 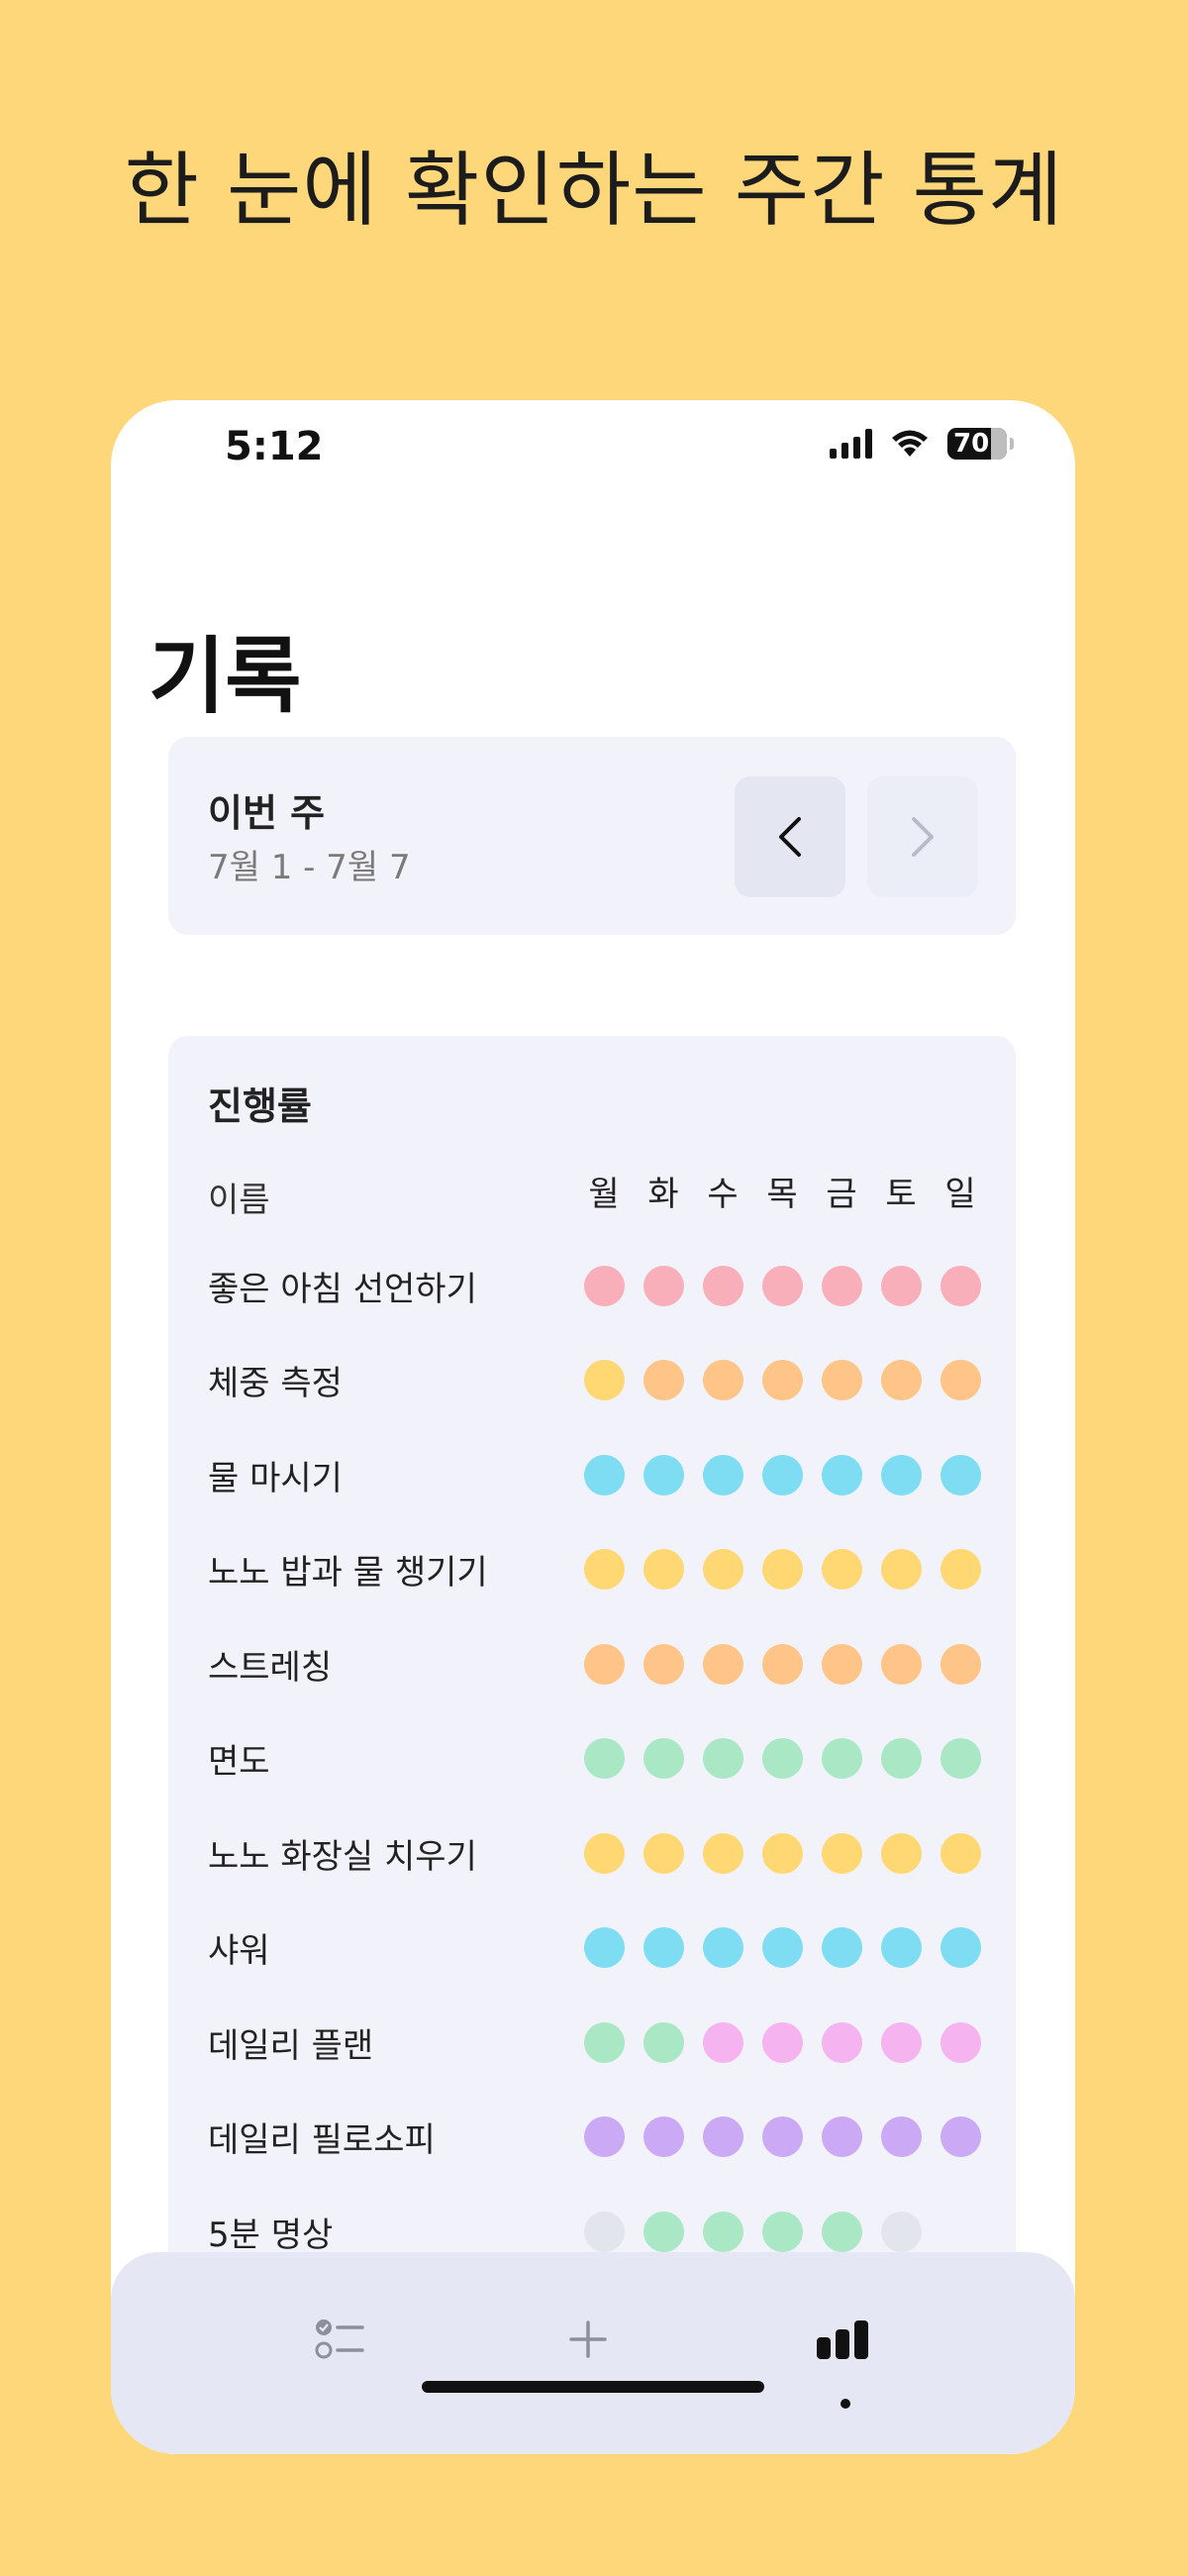 I want to click on habit-row: 노노 밥과 물 챙기기, so click(x=604, y=1569).